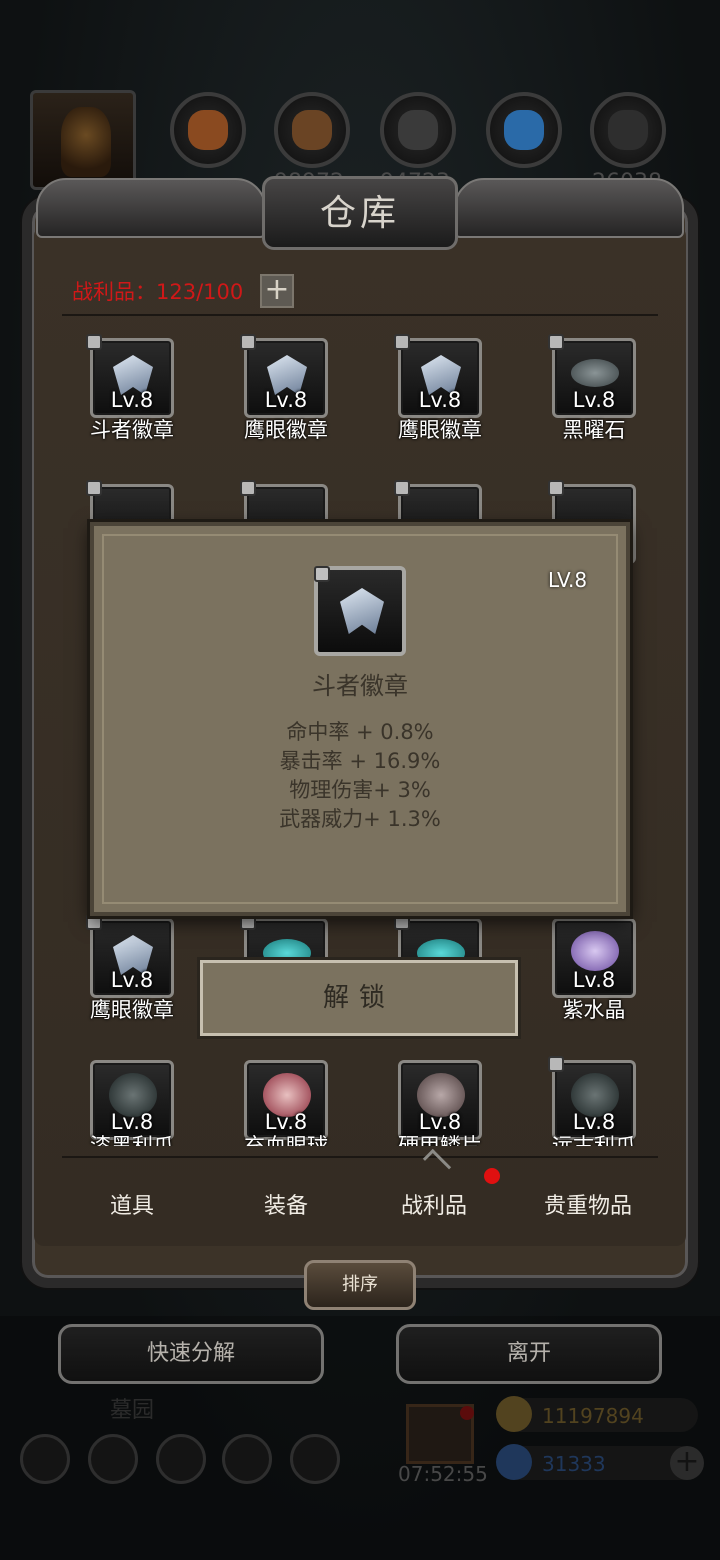 This screenshot has width=720, height=1560. Describe the element at coordinates (492, 1176) in the screenshot. I see `notification-dot` at that location.